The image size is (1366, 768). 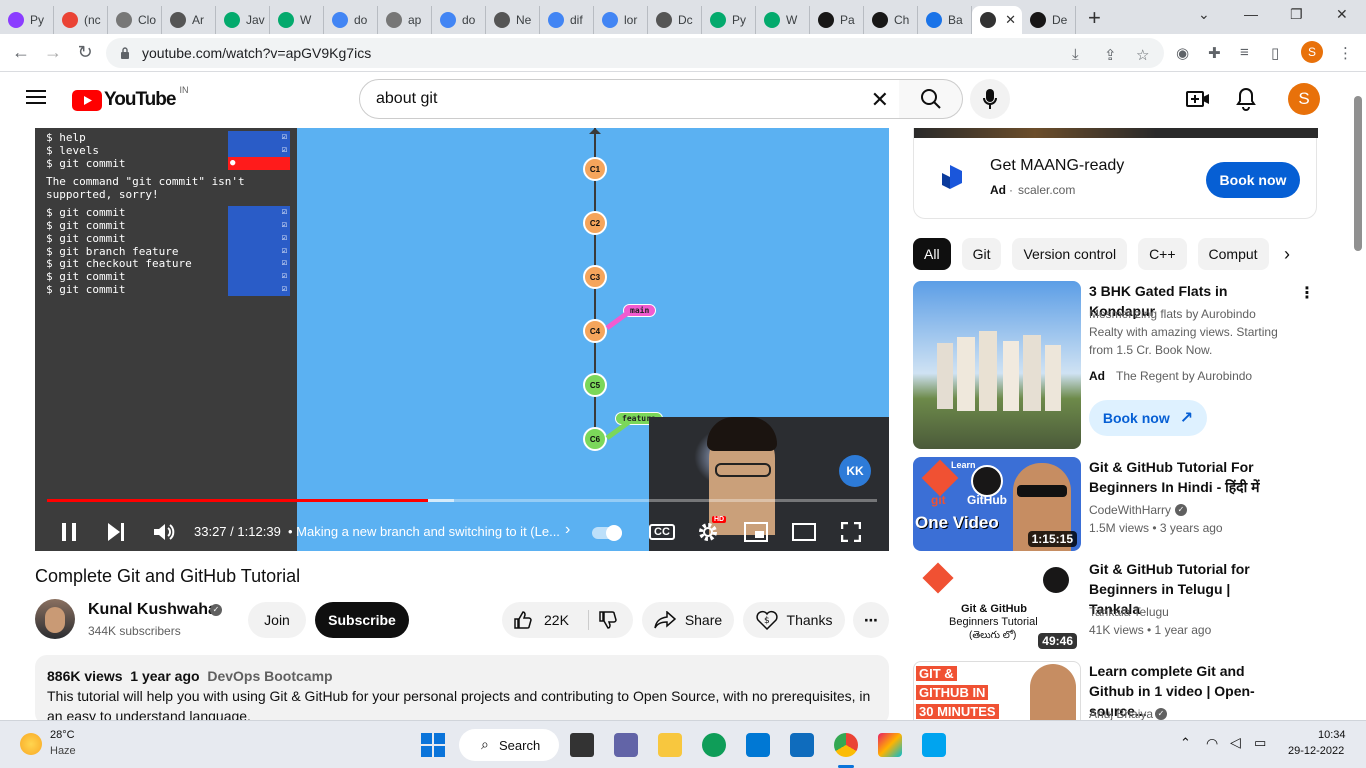 I want to click on volume-icon, so click(x=164, y=532).